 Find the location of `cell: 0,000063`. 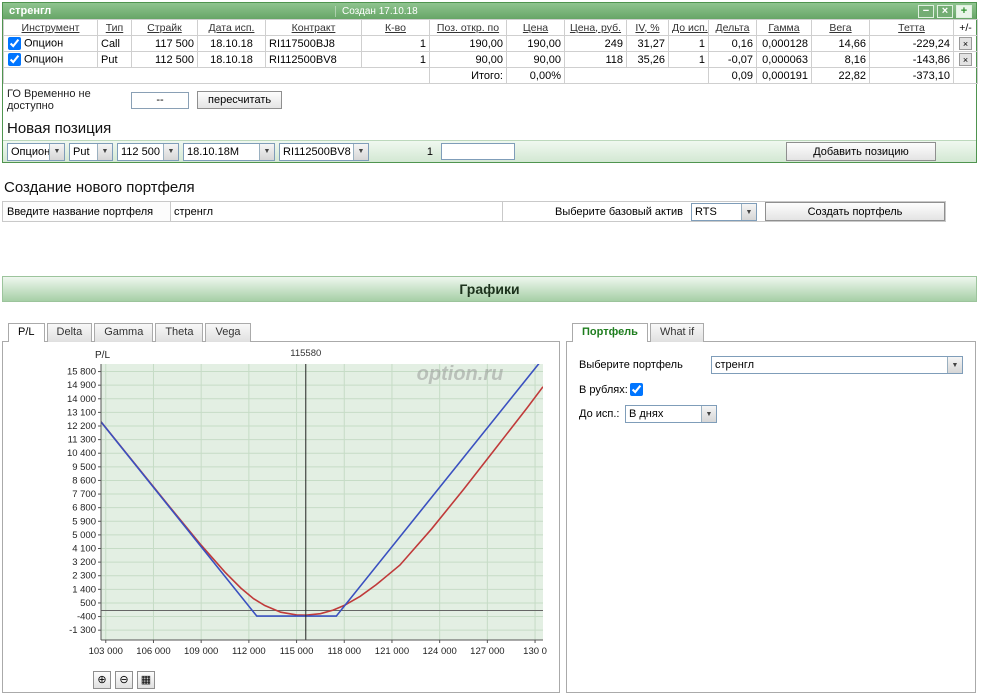

cell: 0,000063 is located at coordinates (784, 59).